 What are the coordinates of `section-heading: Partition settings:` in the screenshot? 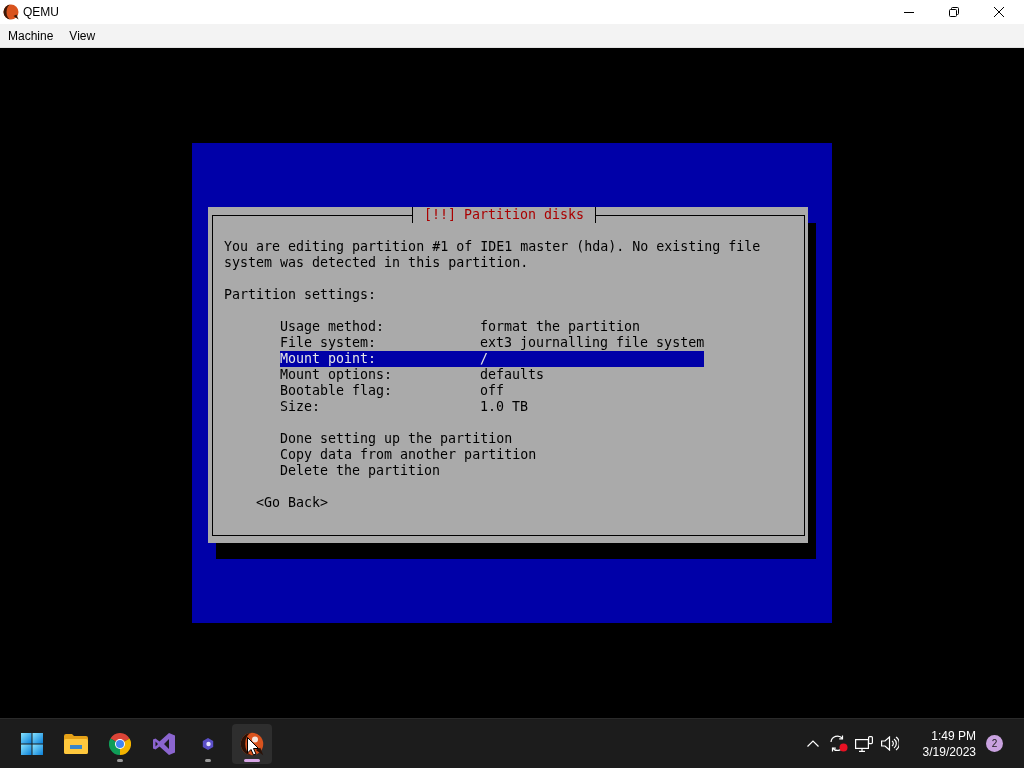 It's located at (300, 295).